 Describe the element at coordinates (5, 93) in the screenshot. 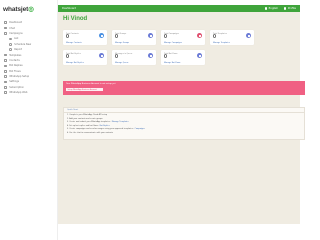

I see `web-icon` at that location.